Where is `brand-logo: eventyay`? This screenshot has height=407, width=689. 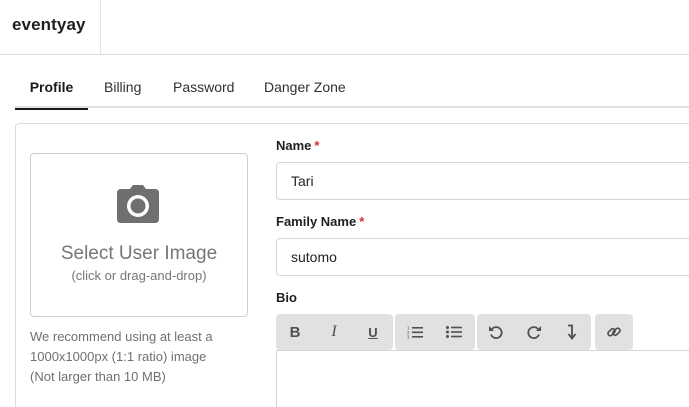 brand-logo: eventyay is located at coordinates (50, 27).